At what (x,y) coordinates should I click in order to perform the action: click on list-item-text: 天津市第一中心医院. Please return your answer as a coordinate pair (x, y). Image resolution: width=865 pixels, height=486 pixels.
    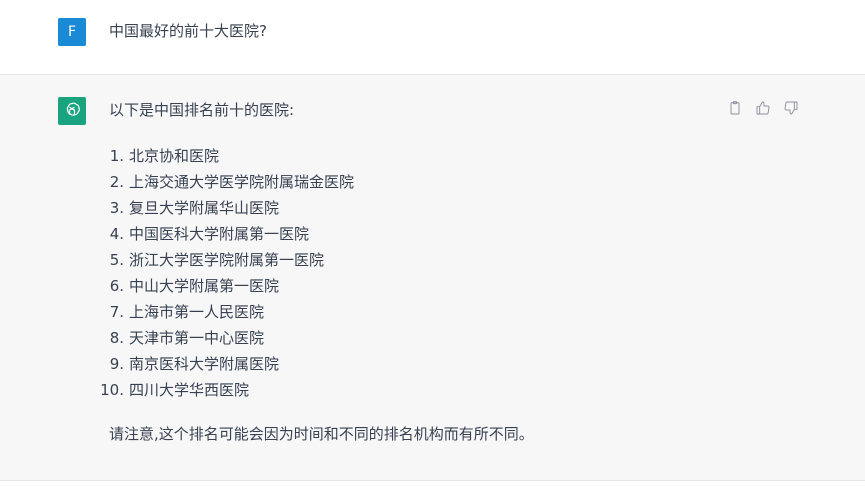
    Looking at the image, I should click on (197, 338).